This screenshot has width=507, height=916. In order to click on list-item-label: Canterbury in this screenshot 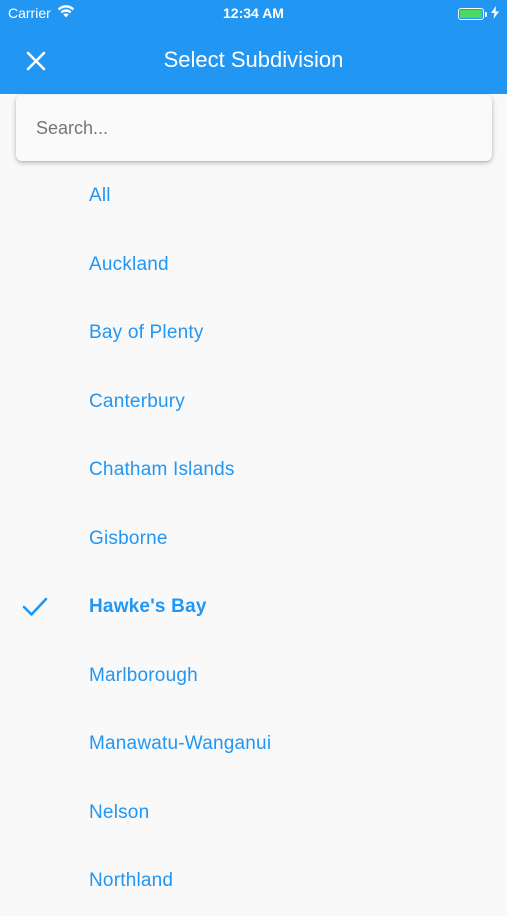, I will do `click(137, 401)`.